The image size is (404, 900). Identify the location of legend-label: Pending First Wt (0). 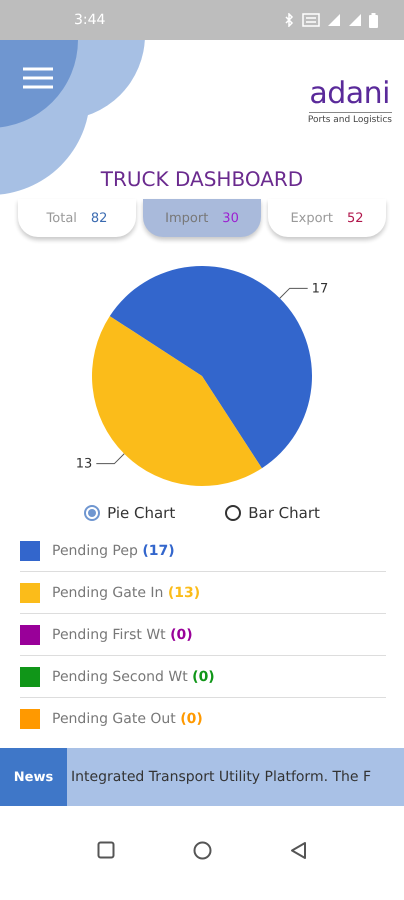
(122, 634).